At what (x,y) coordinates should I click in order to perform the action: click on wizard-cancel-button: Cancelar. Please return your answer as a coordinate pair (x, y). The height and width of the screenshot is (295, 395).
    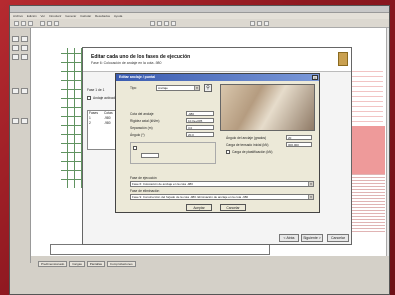
    Looking at the image, I should click on (338, 238).